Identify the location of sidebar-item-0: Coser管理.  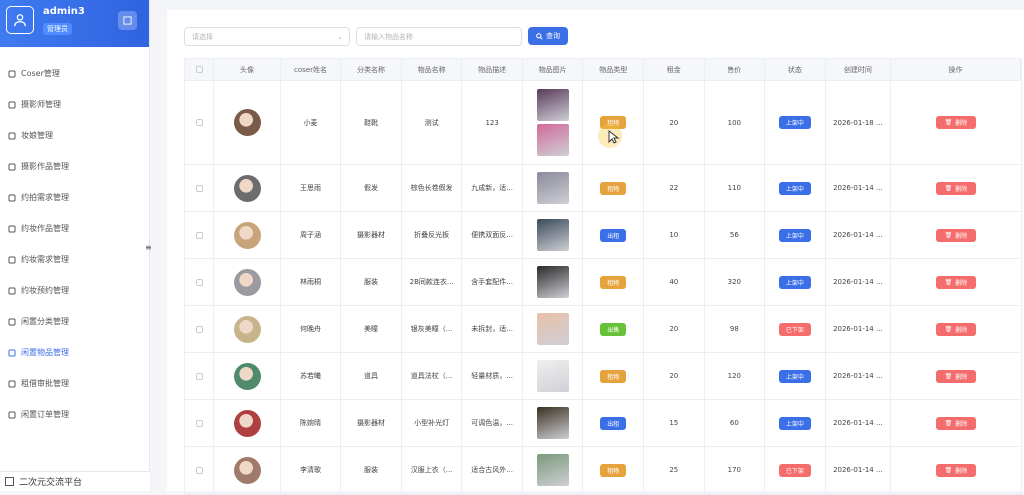
(74, 73).